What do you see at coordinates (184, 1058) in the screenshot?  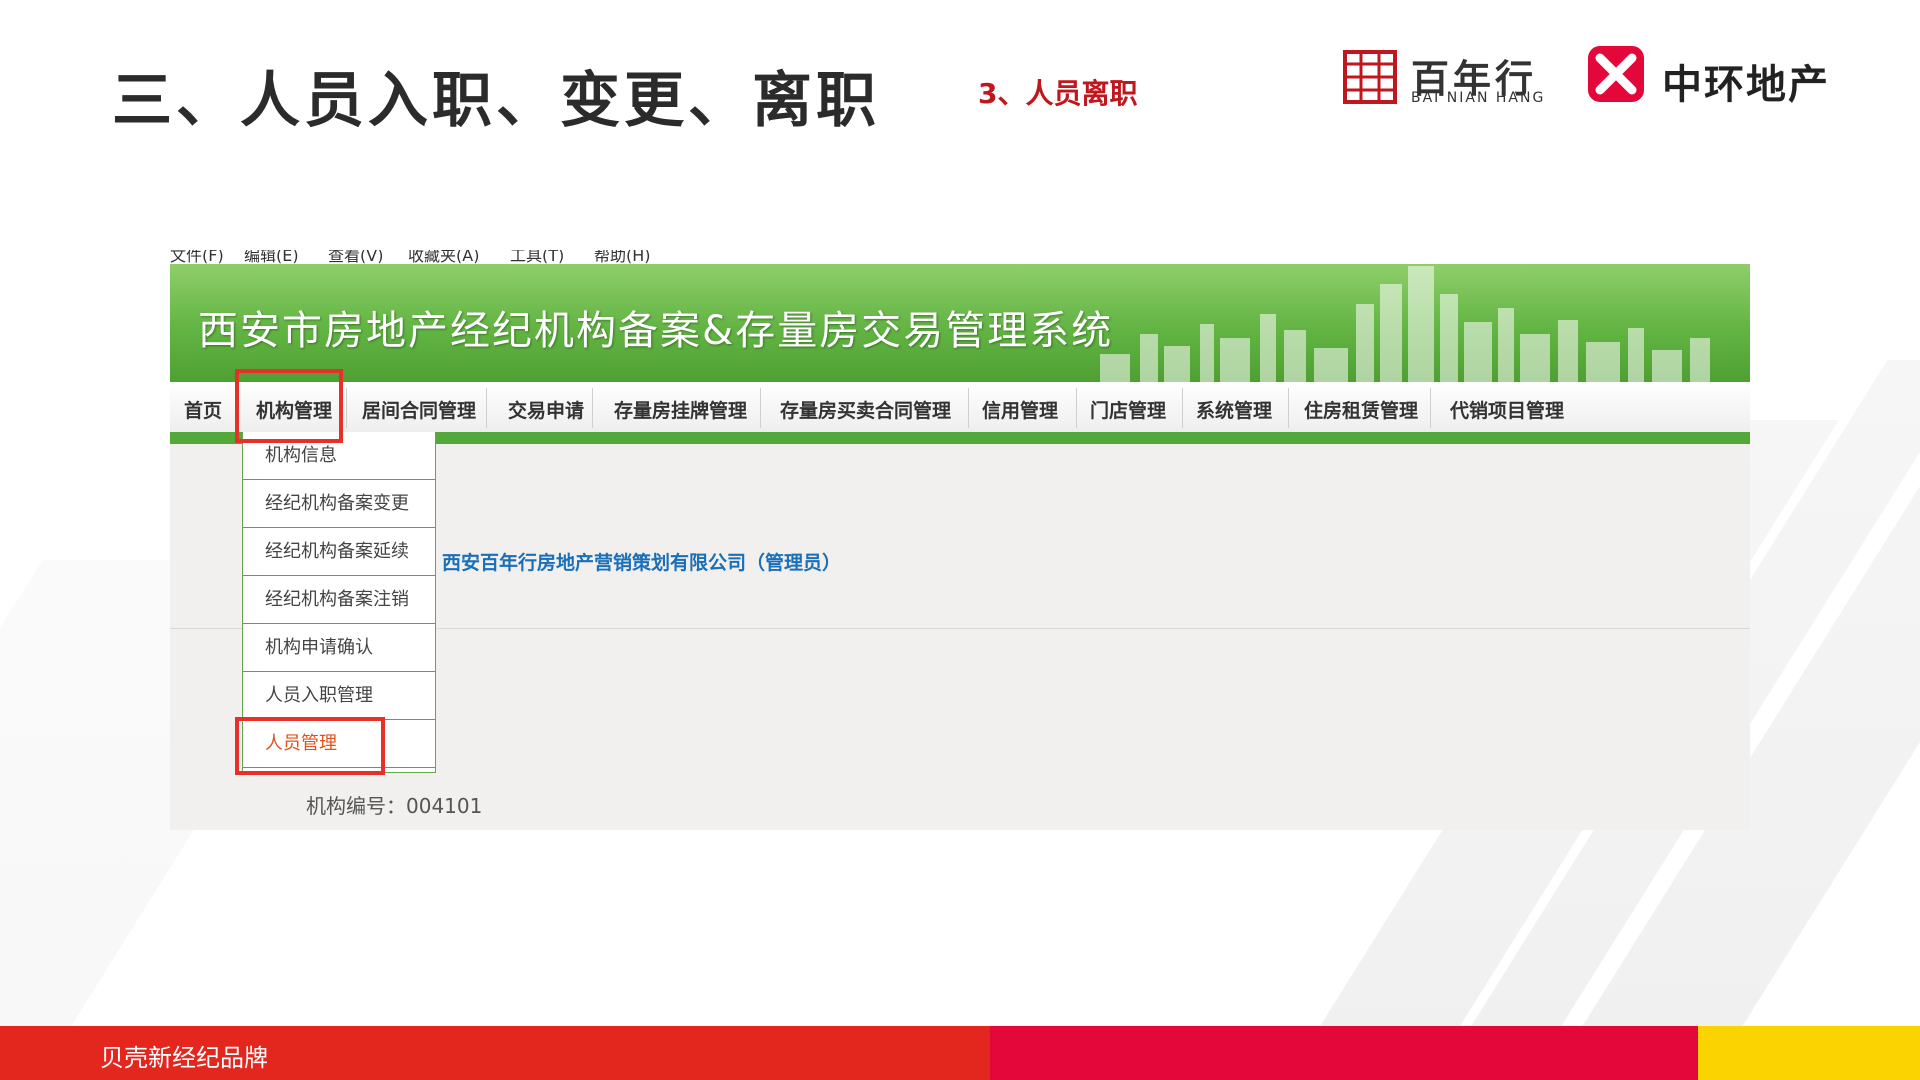 I see `footer-brand: 贝壳新经纪品牌` at bounding box center [184, 1058].